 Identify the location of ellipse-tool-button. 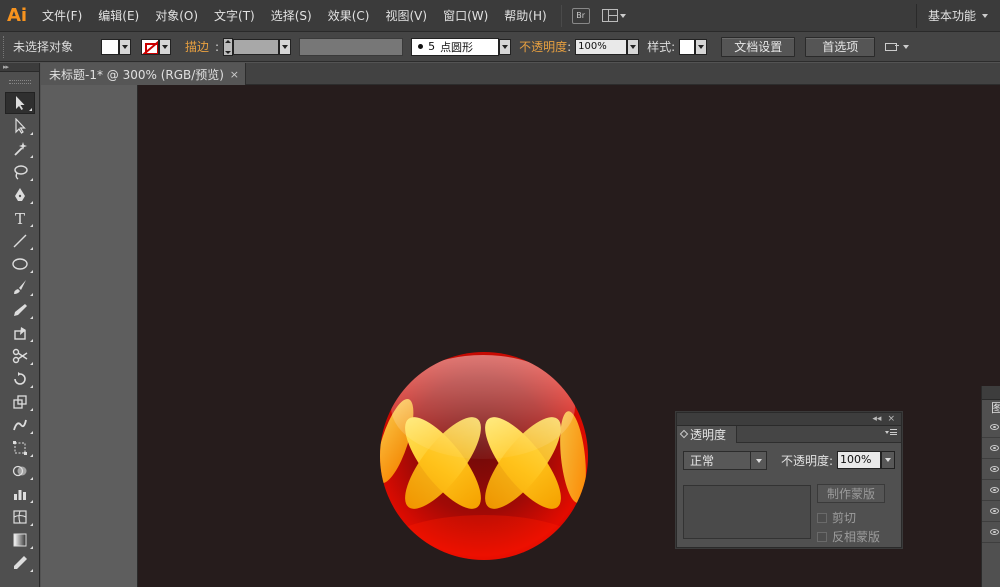
(20, 264).